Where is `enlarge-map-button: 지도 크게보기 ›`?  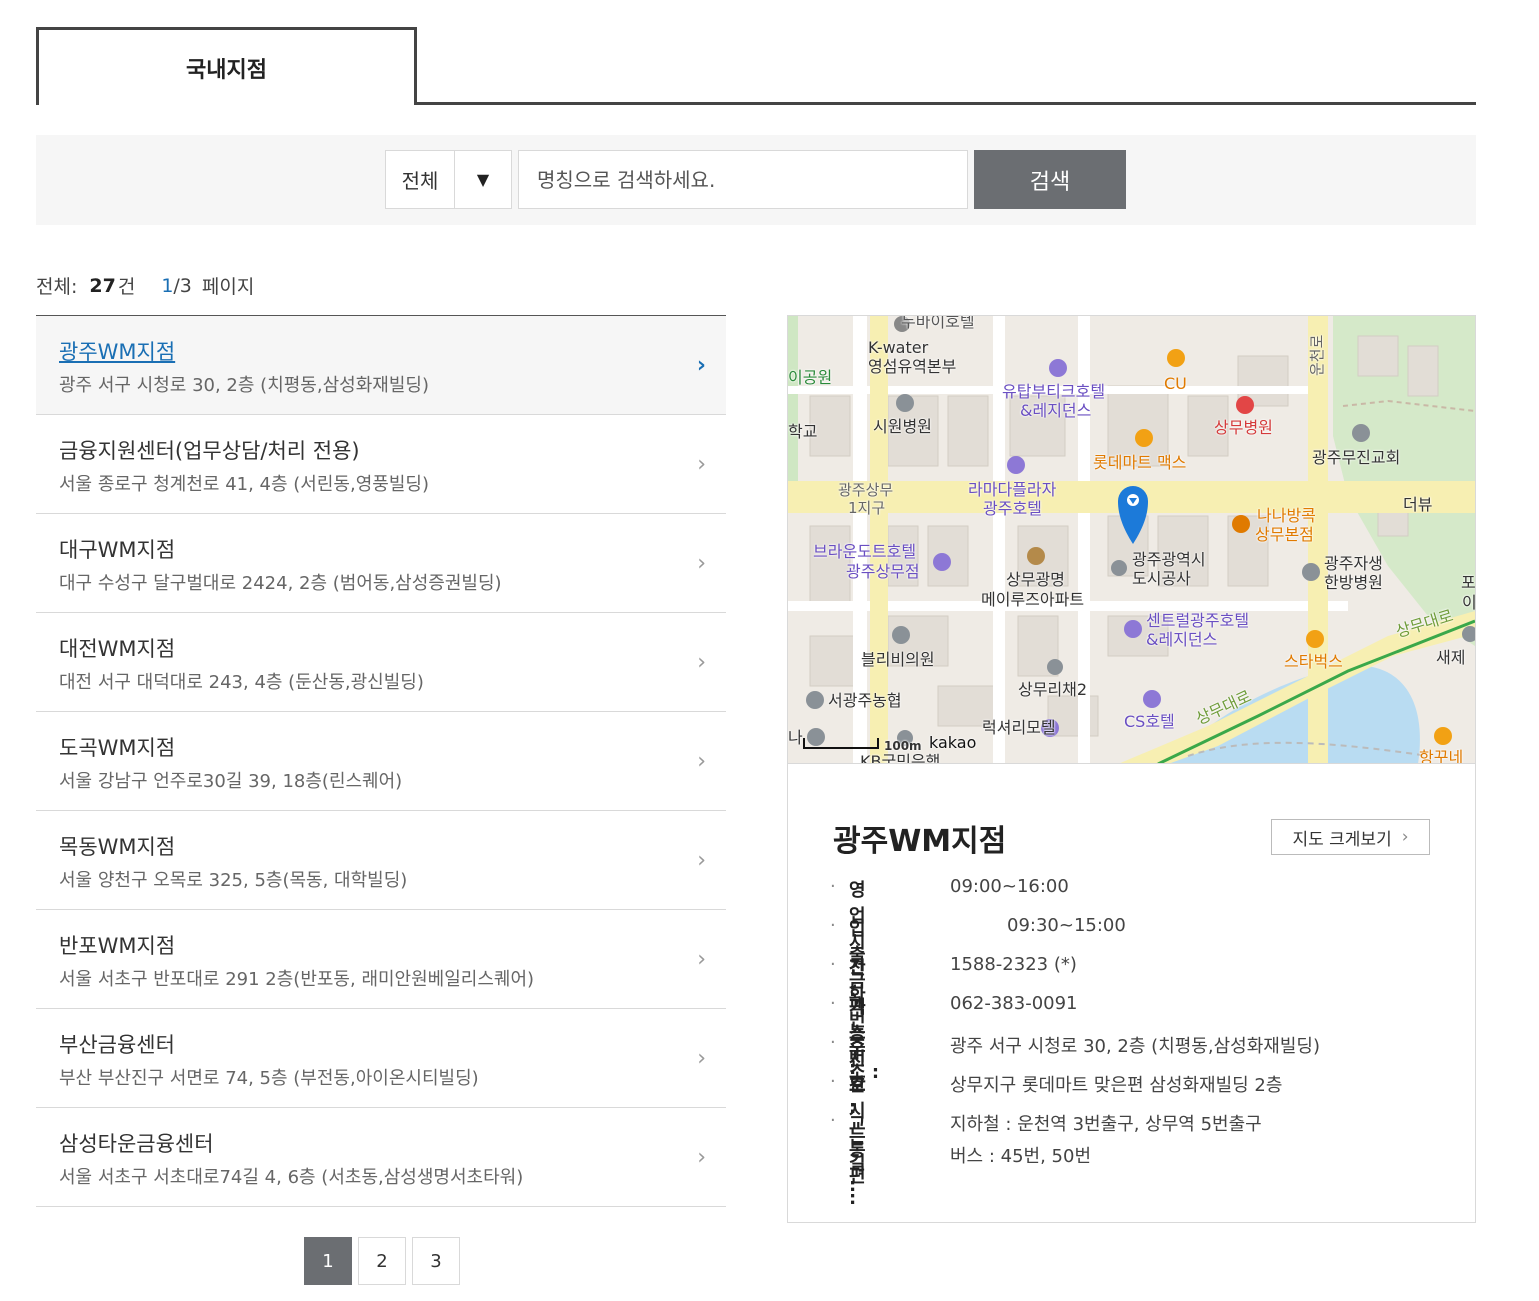 enlarge-map-button: 지도 크게보기 › is located at coordinates (1350, 837).